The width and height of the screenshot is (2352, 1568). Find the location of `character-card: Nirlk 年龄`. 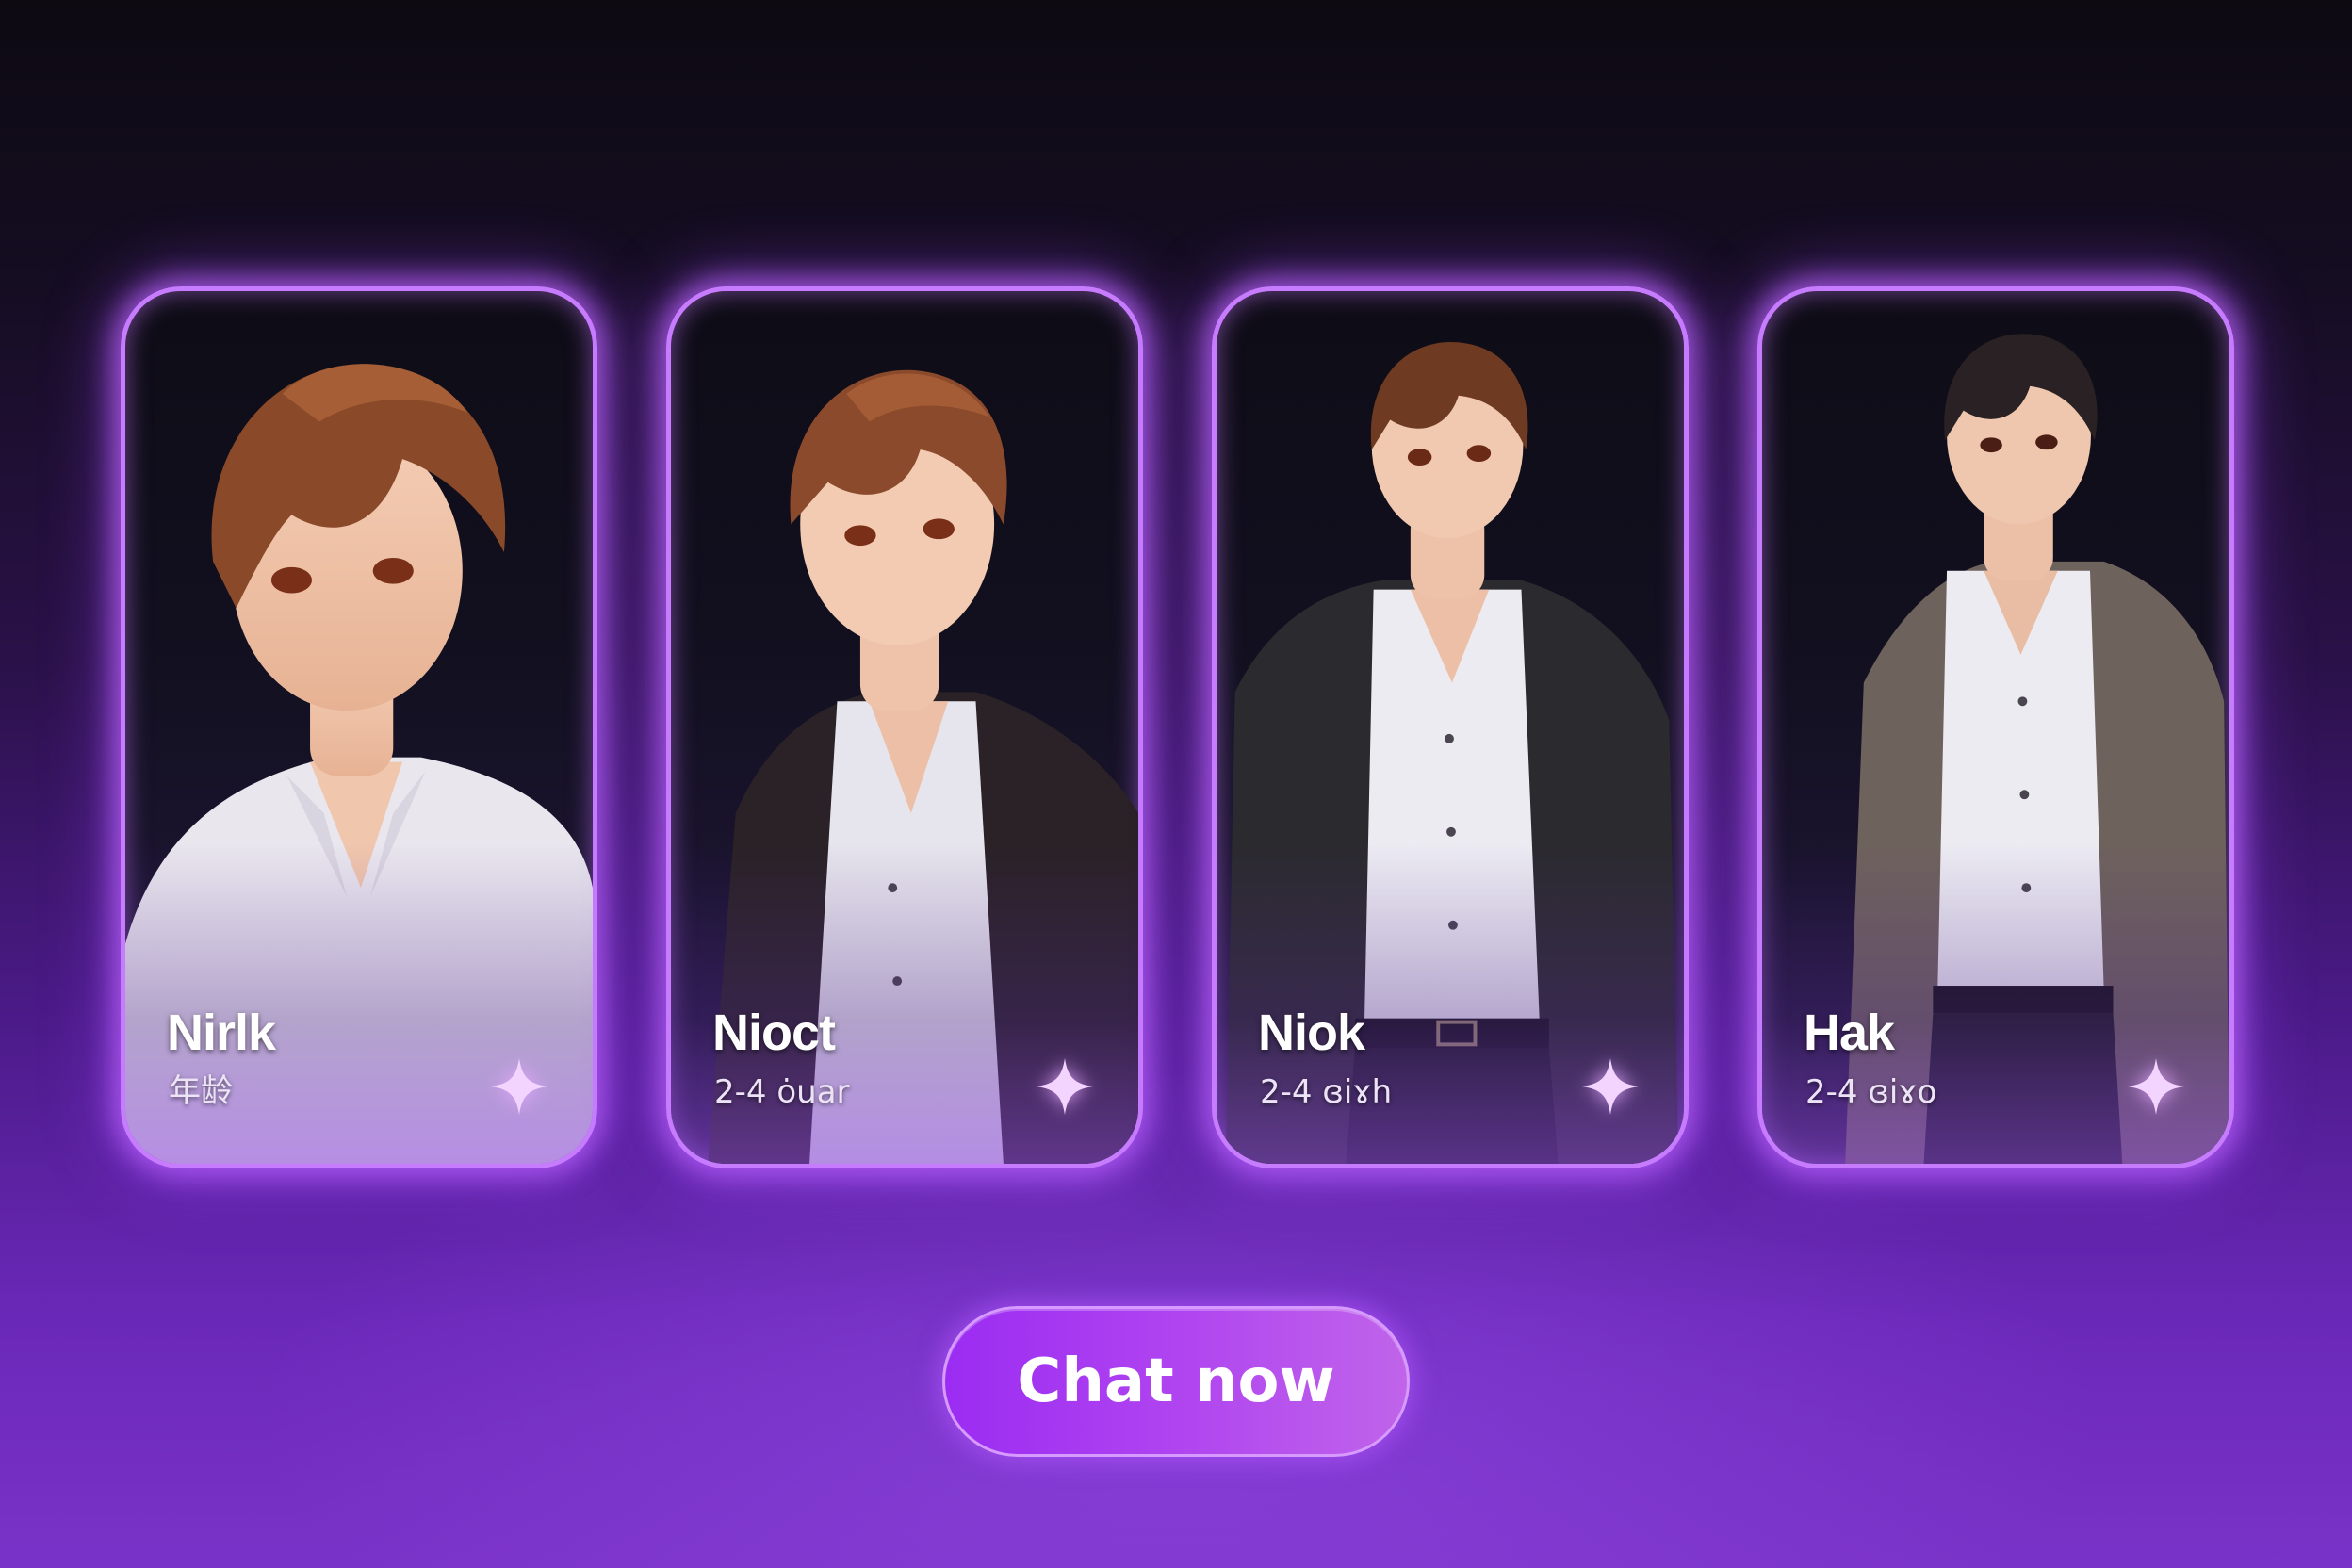

character-card: Nirlk 年龄 is located at coordinates (359, 727).